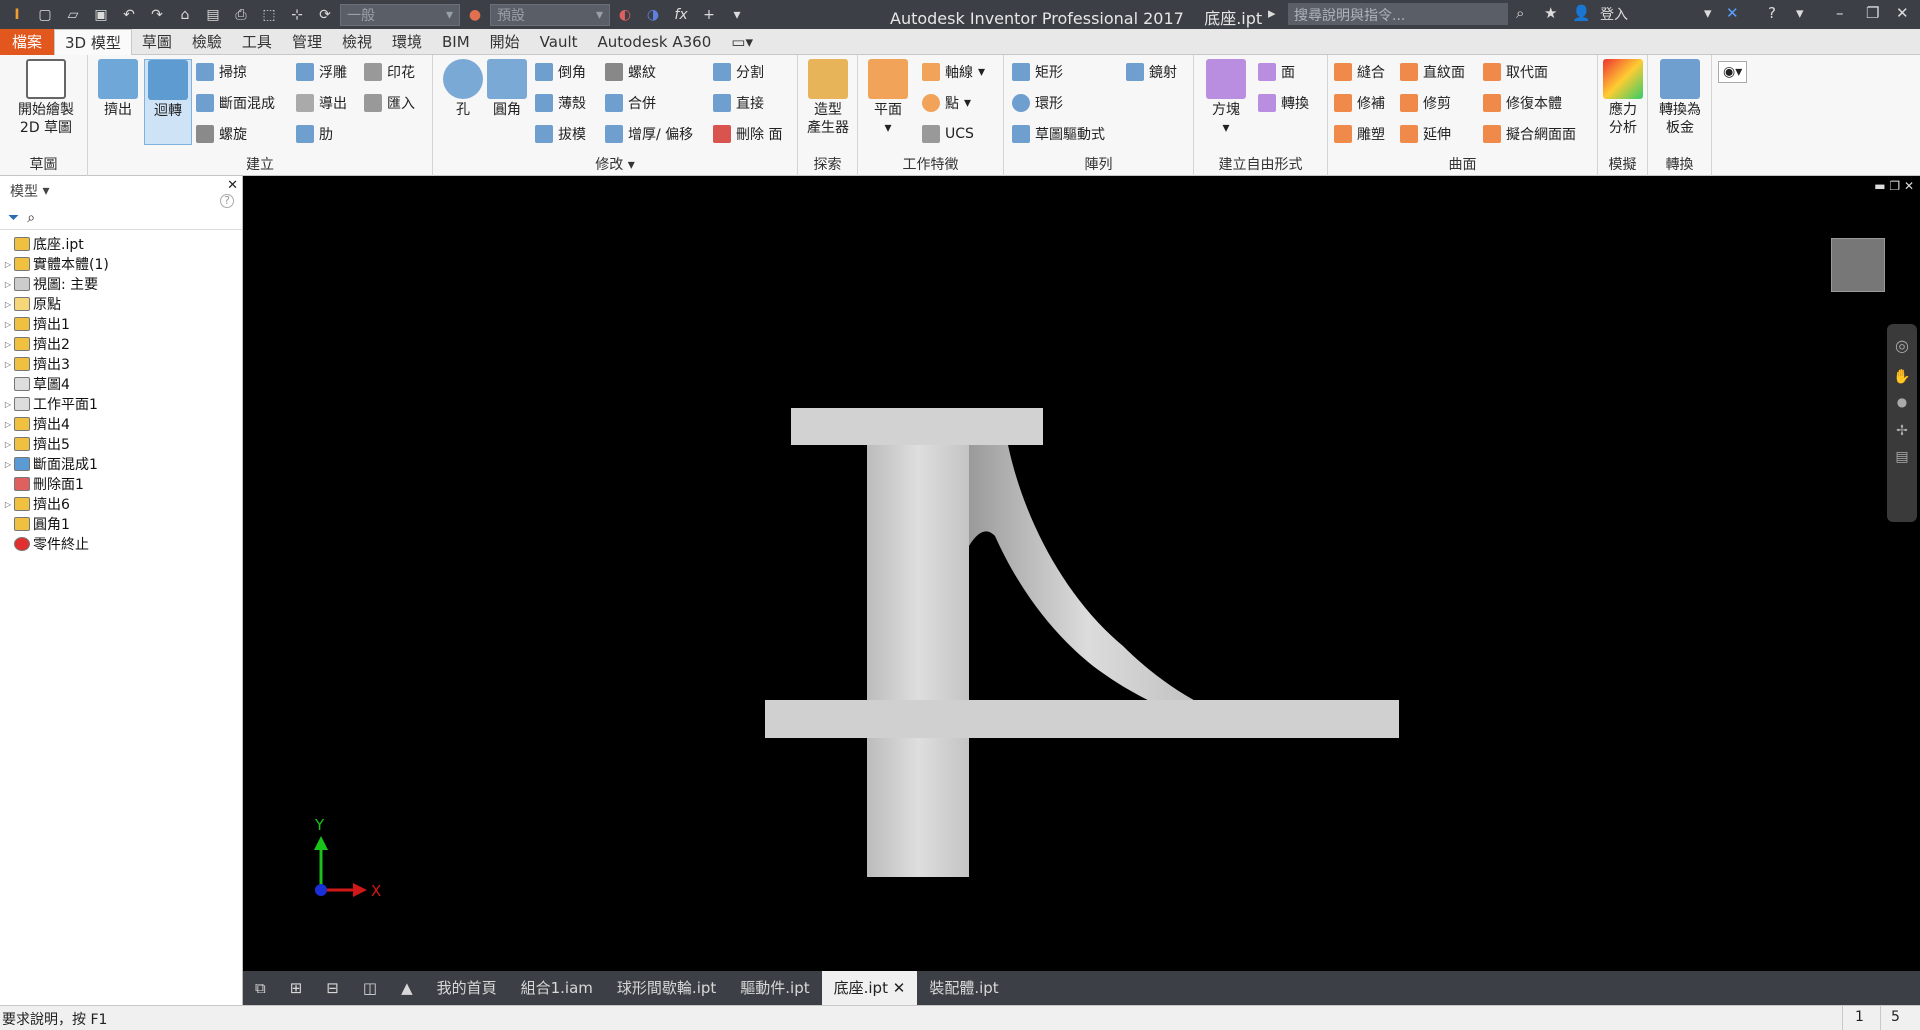  Describe the element at coordinates (456, 42) in the screenshot. I see `tab-bim: BIM` at that location.